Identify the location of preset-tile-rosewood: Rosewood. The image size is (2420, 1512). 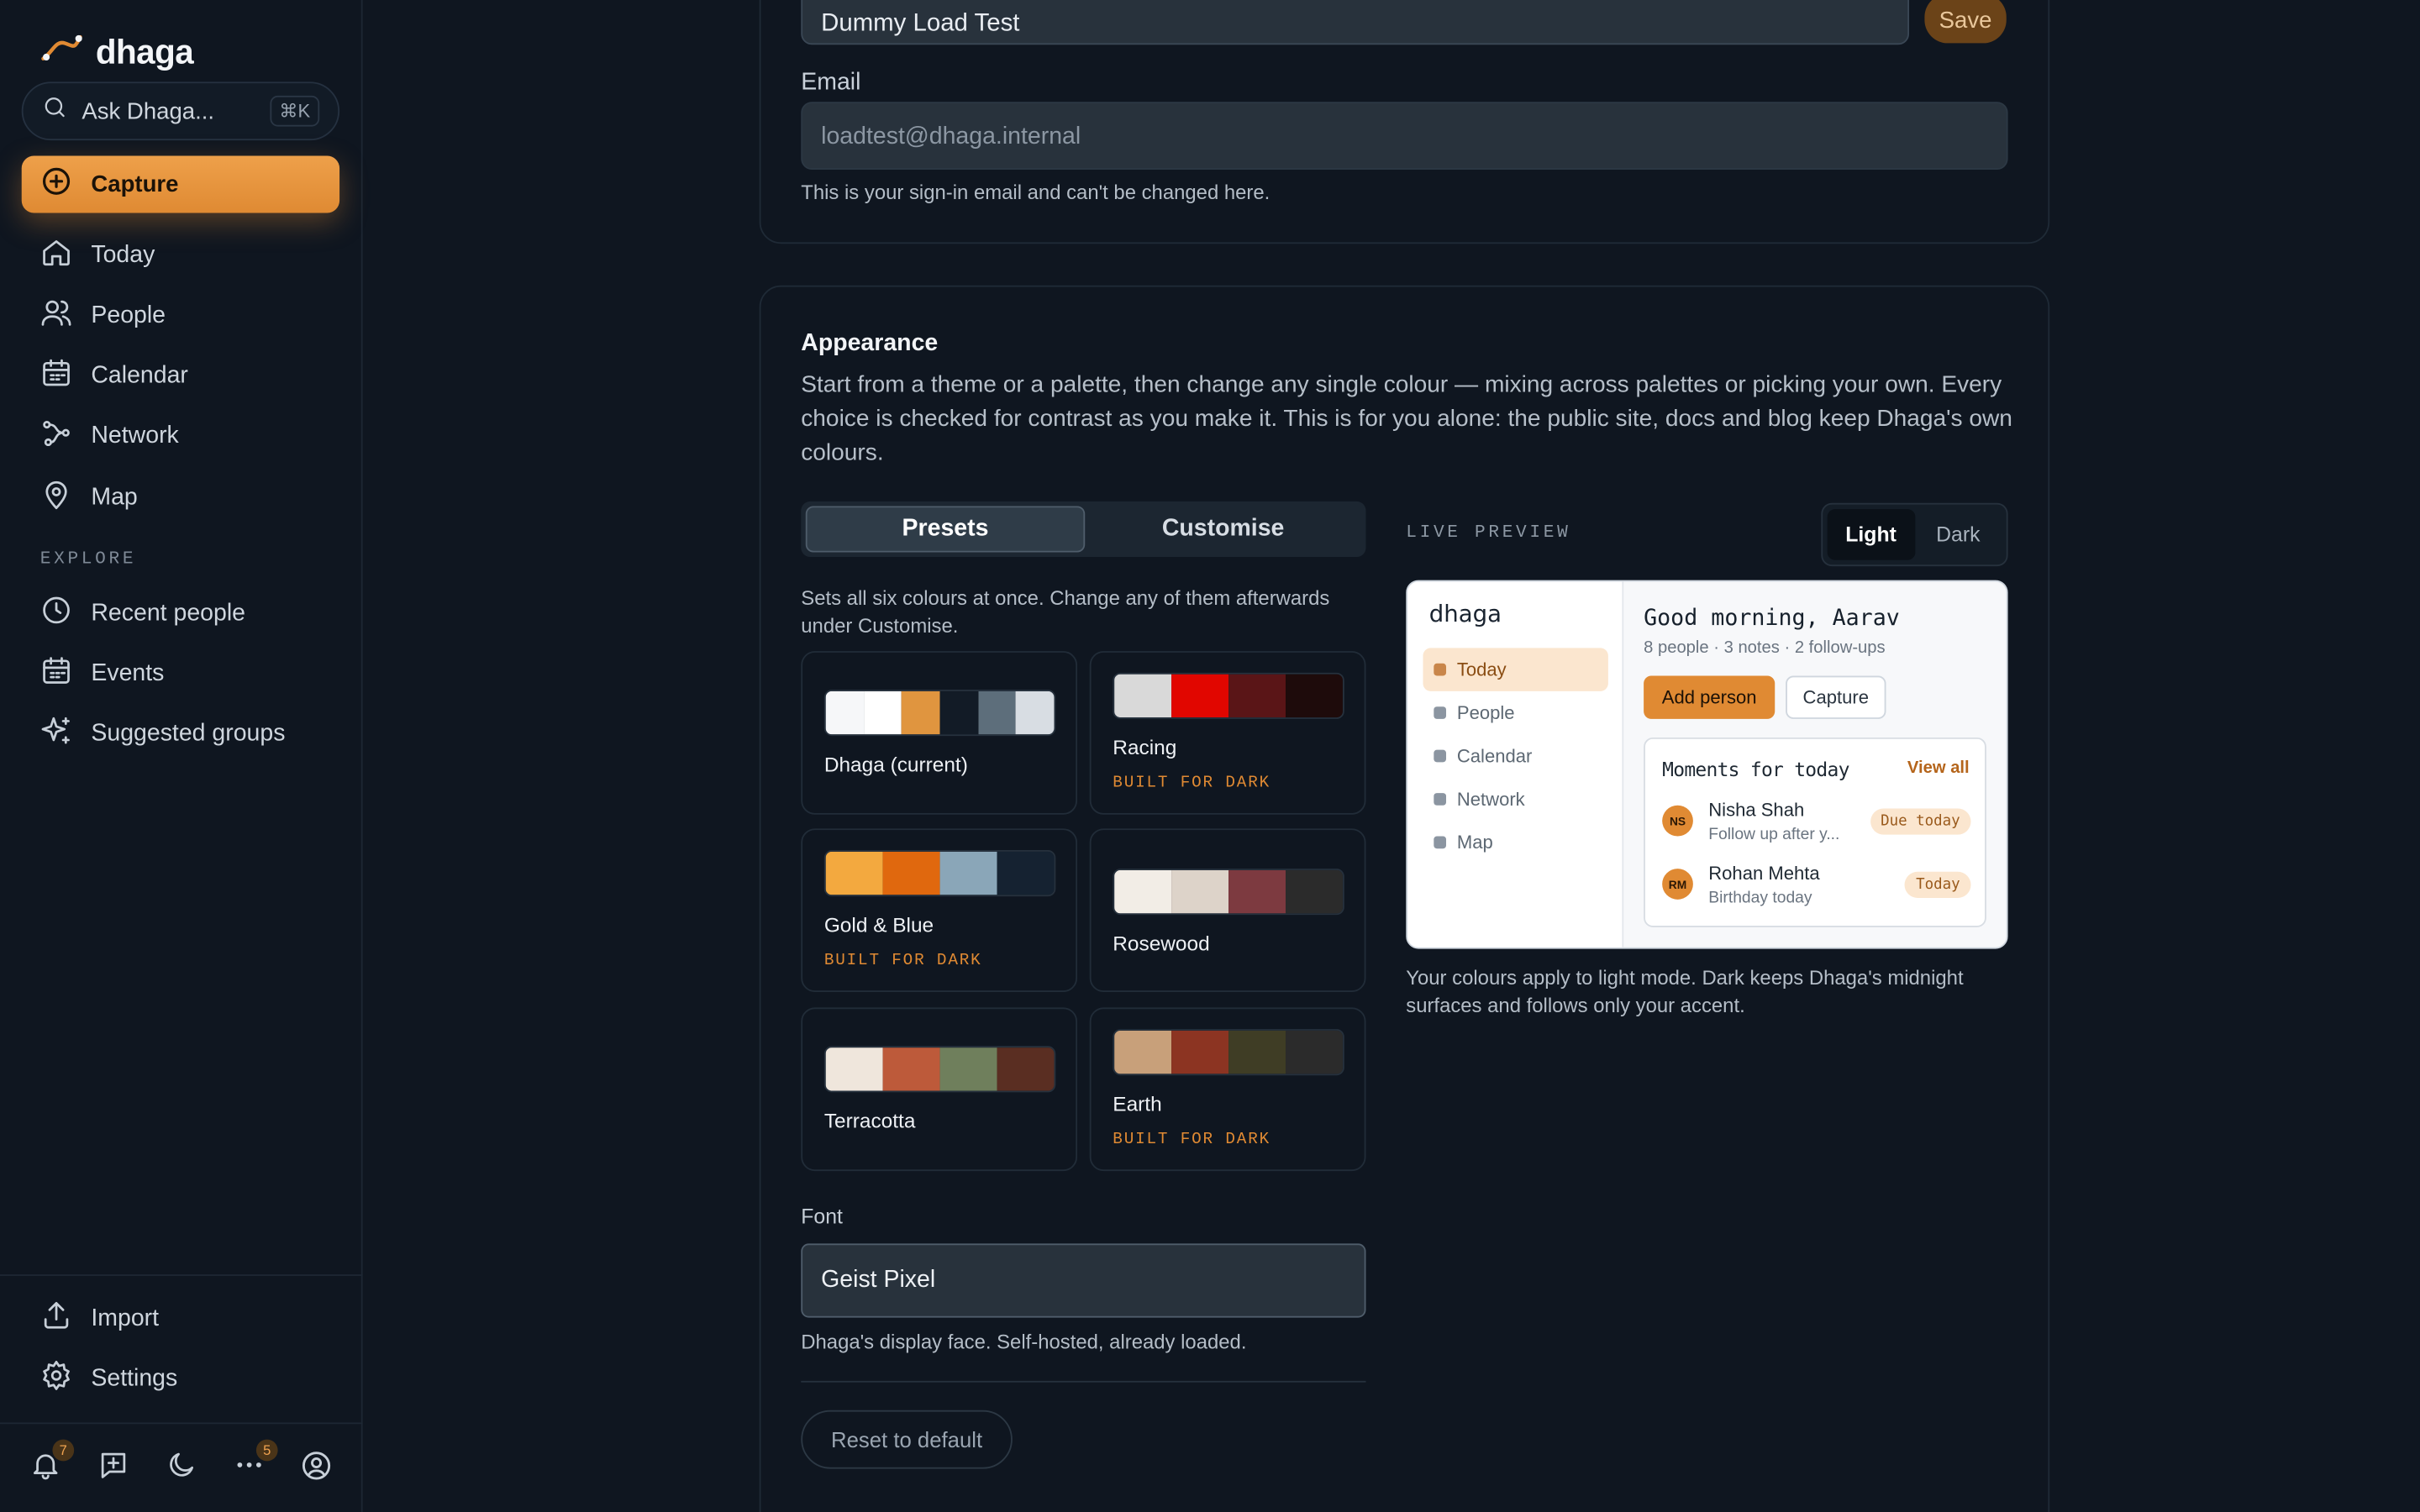
(1227, 910).